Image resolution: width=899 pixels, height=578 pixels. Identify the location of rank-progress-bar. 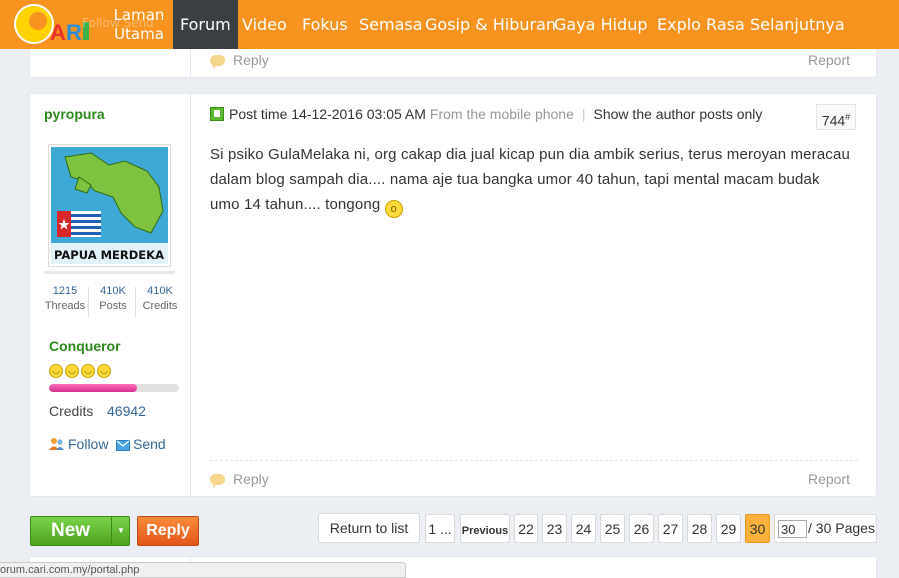
(114, 388).